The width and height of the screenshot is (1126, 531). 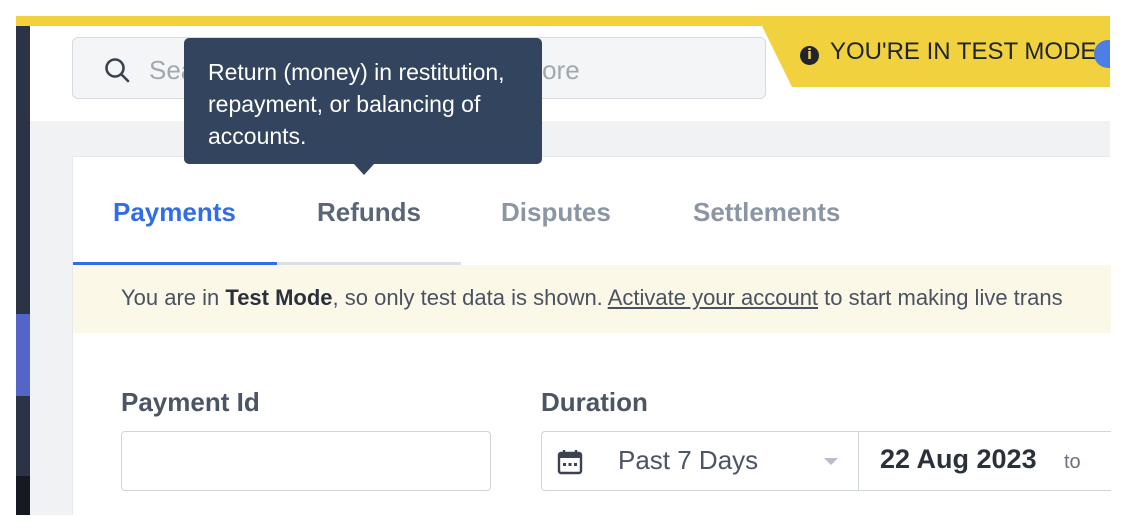 I want to click on notice-prefix: You are in, so click(x=173, y=297).